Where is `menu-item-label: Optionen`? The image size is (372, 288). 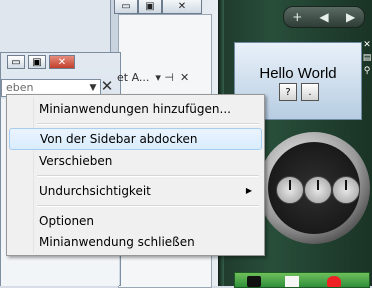 menu-item-label: Optionen is located at coordinates (67, 221).